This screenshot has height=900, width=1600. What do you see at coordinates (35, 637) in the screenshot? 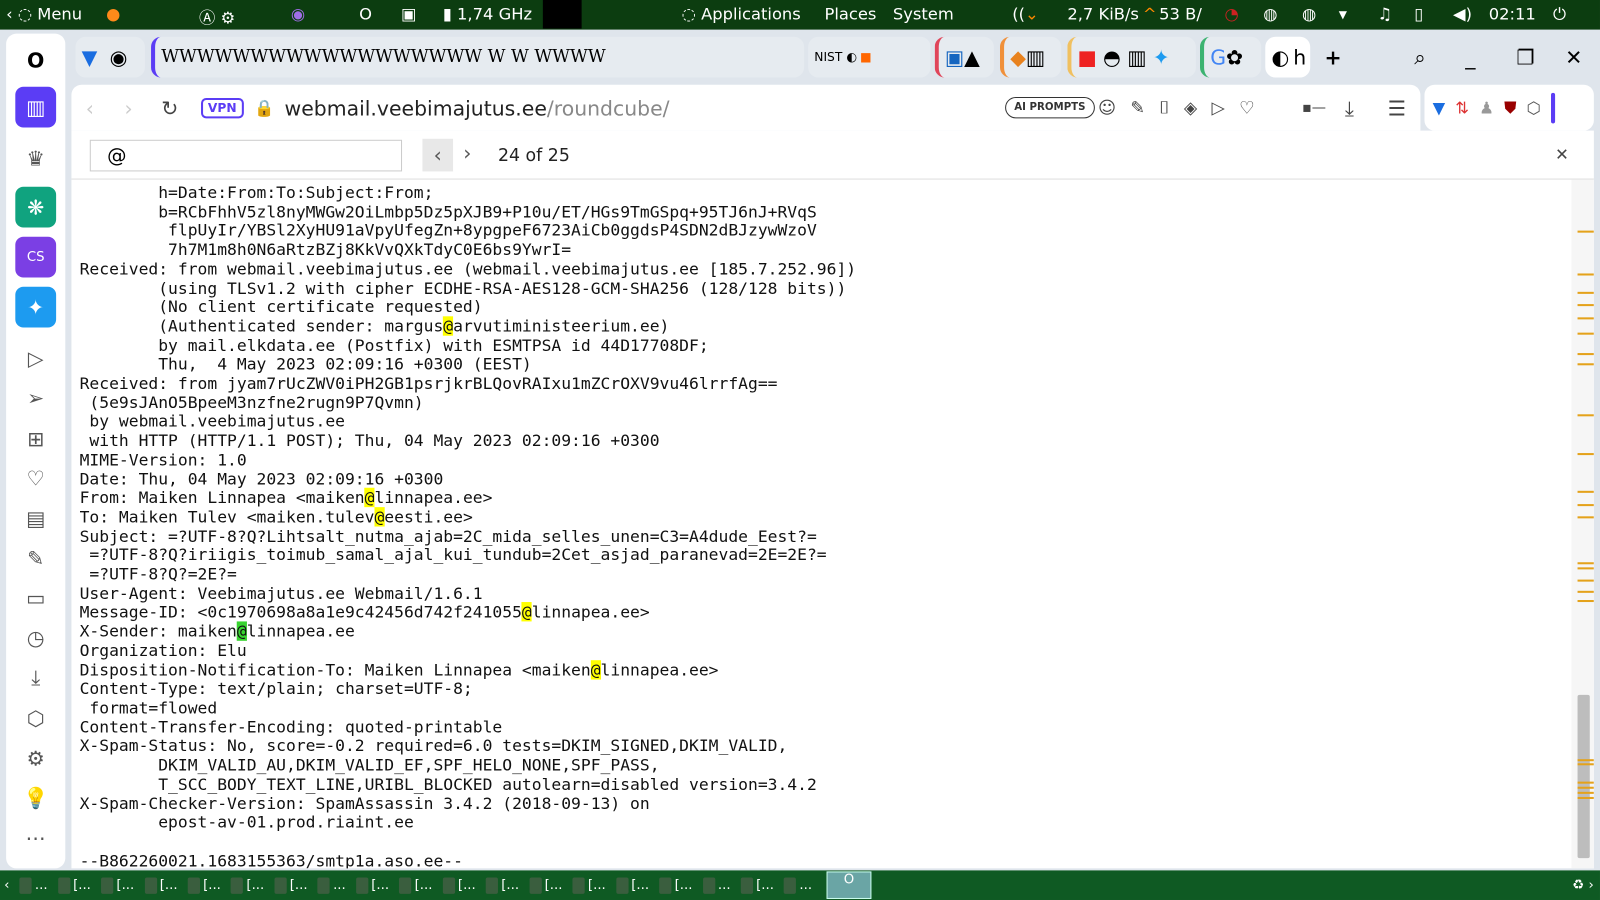
I see `history-icon: ◷` at bounding box center [35, 637].